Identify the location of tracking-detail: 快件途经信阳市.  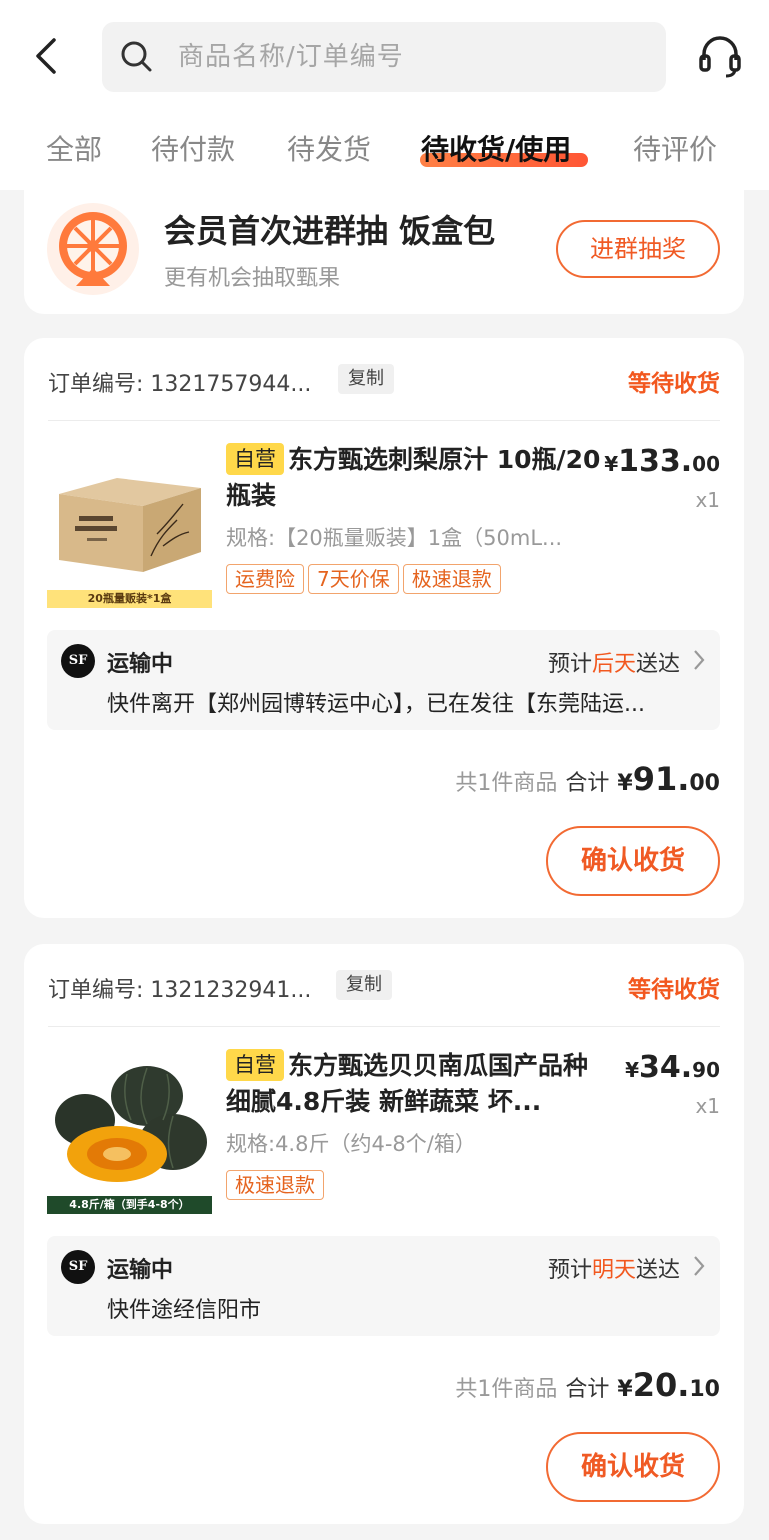
(184, 1310).